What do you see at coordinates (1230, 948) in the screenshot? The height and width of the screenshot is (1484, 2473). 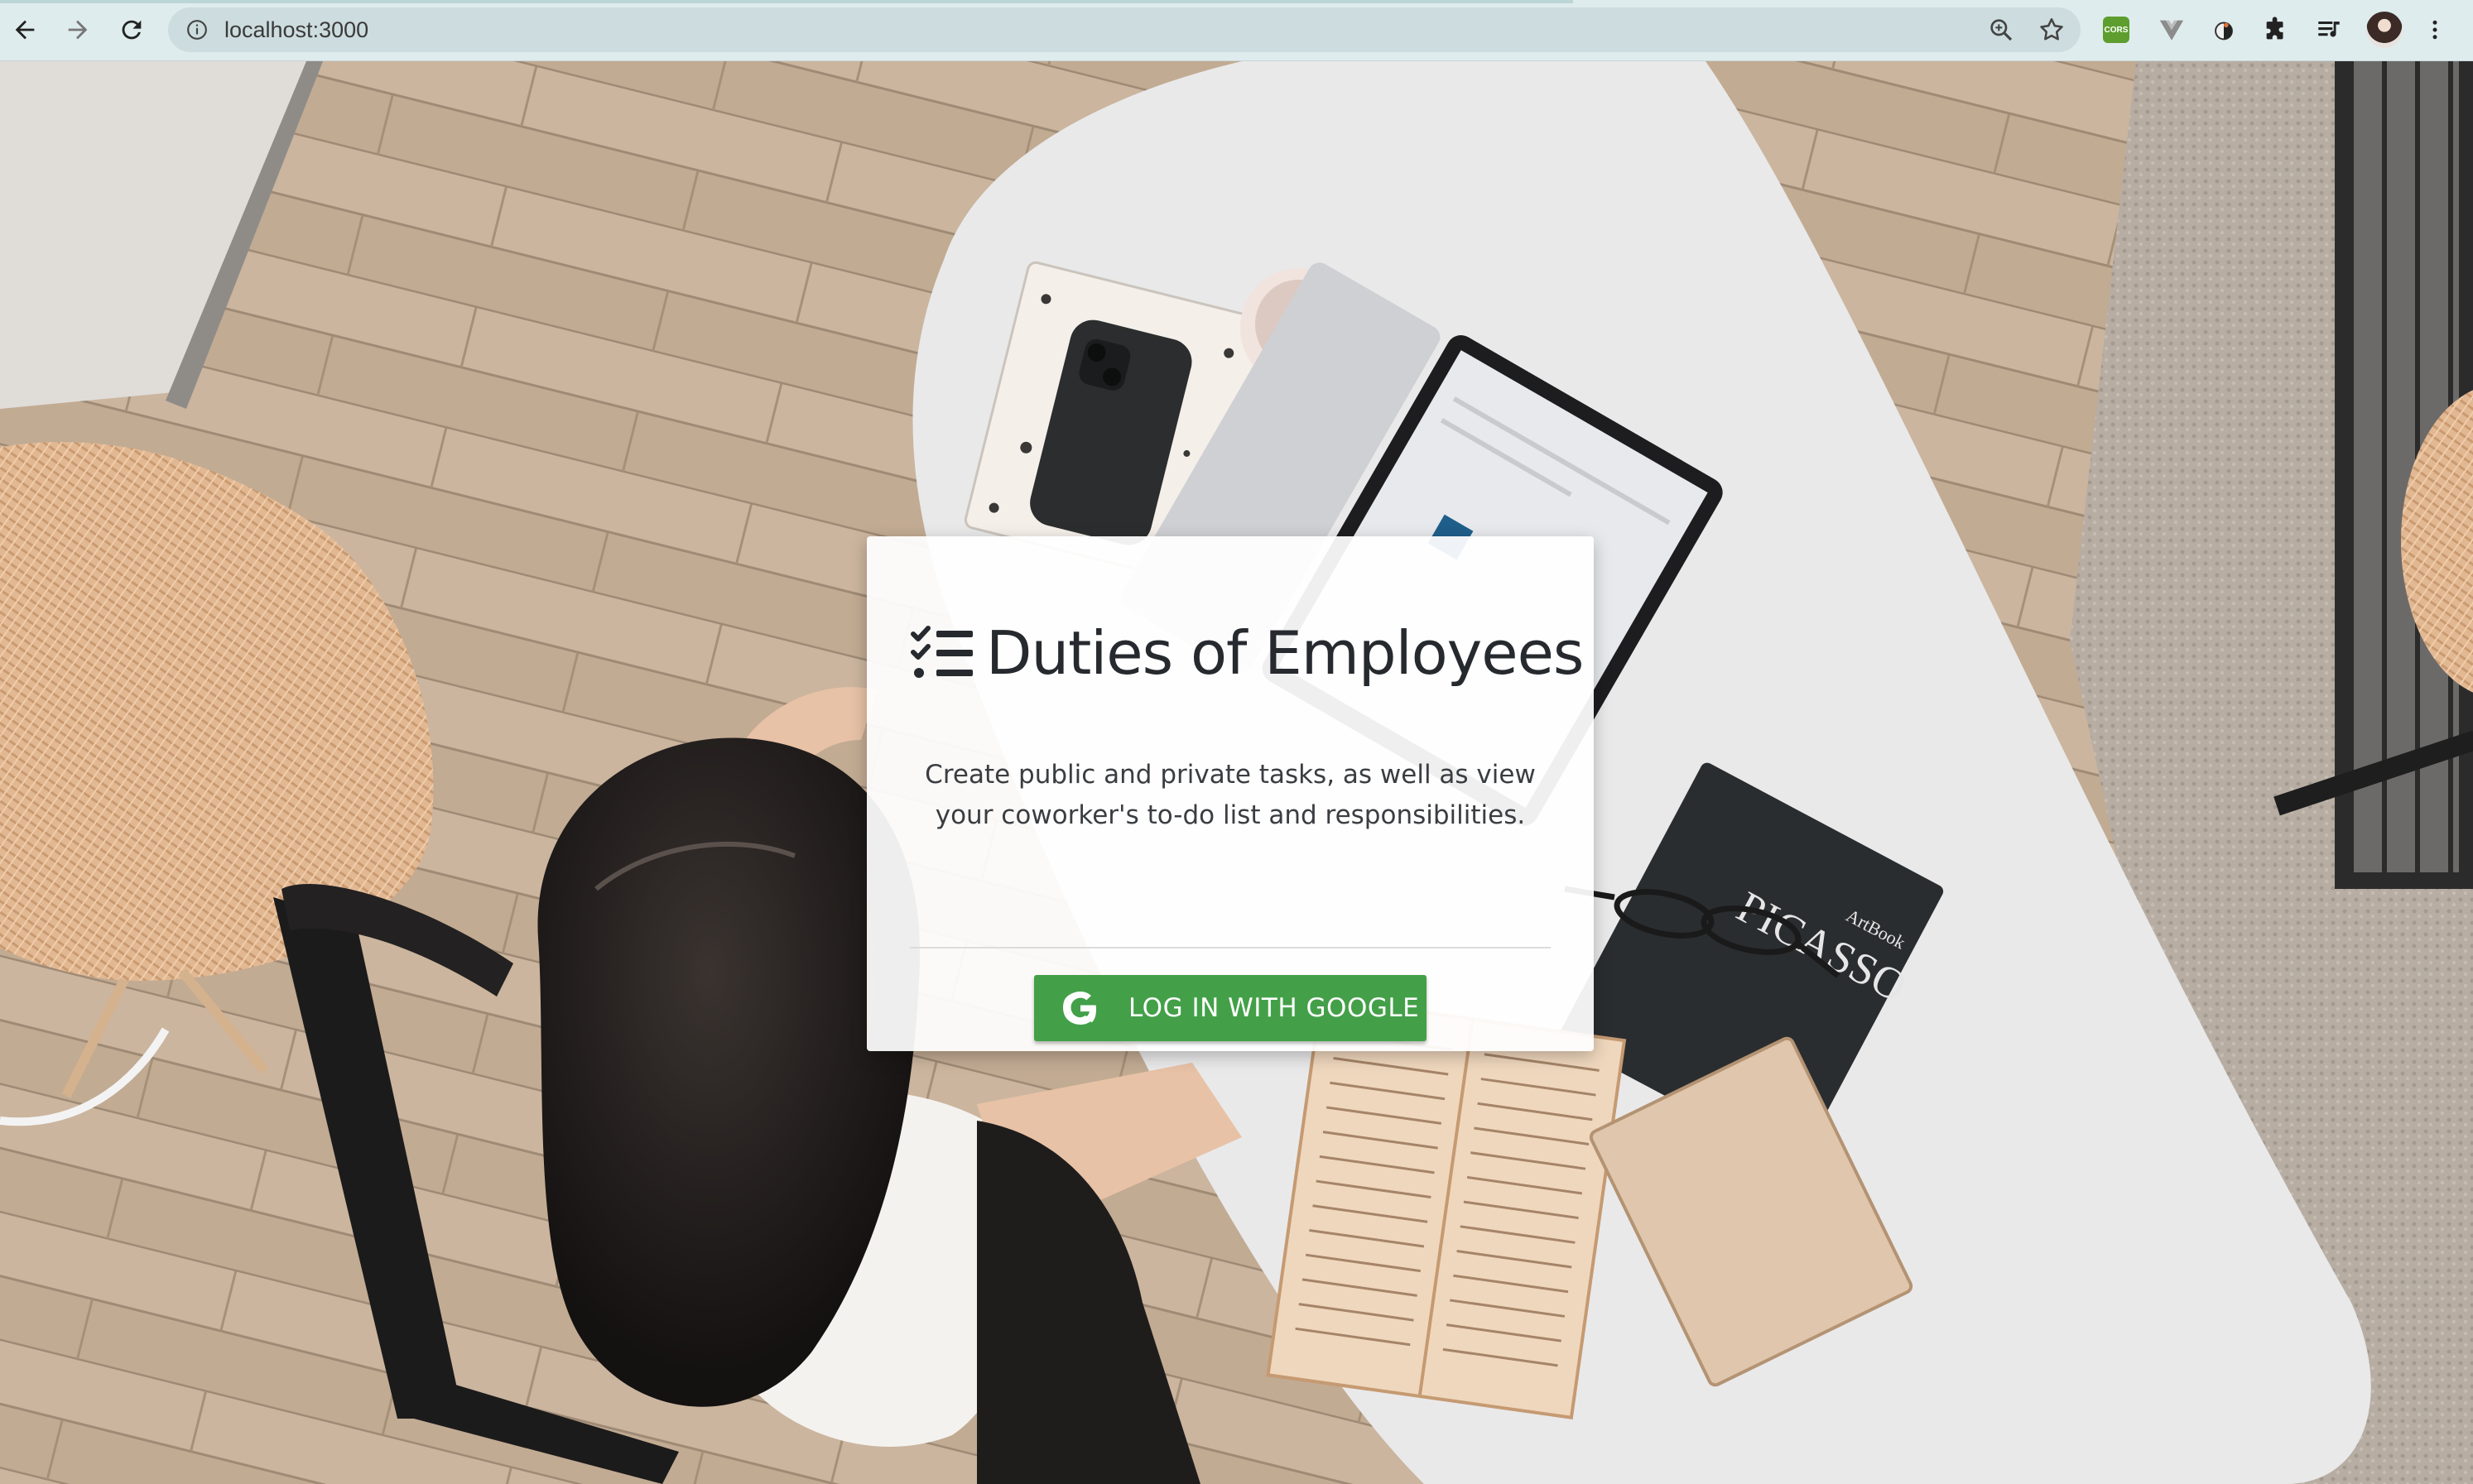 I see `card-divider` at bounding box center [1230, 948].